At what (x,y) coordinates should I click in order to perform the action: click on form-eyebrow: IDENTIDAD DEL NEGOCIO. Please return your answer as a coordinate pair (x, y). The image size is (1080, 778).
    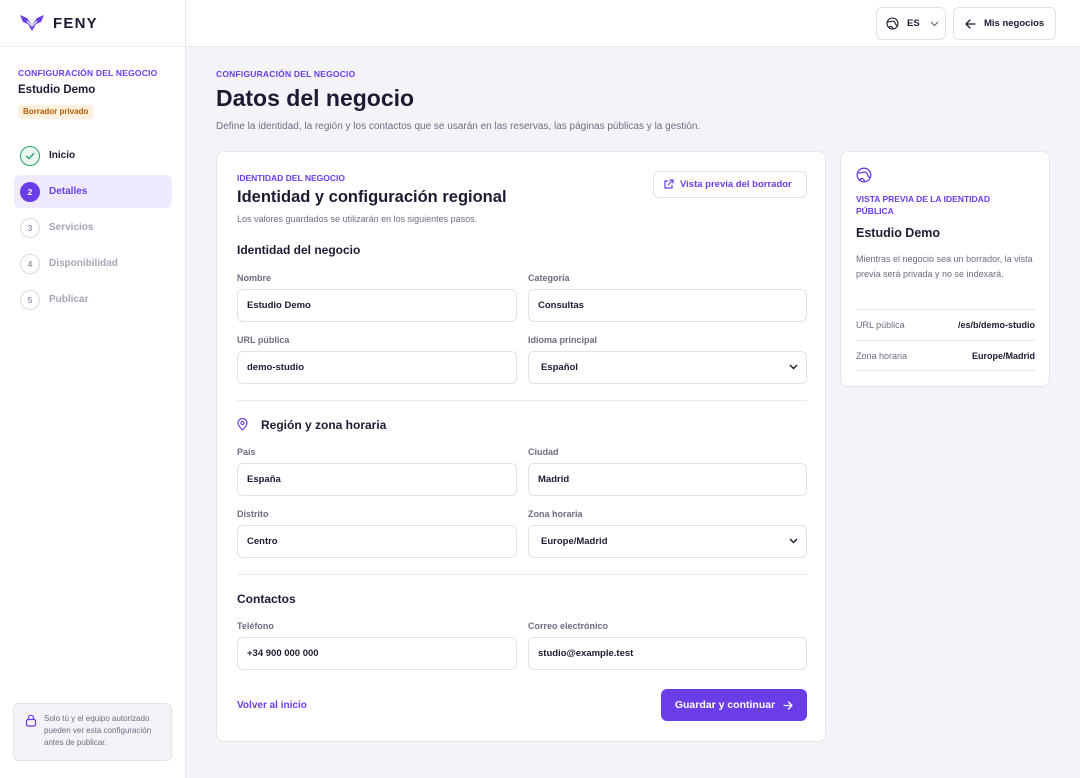
    Looking at the image, I should click on (291, 178).